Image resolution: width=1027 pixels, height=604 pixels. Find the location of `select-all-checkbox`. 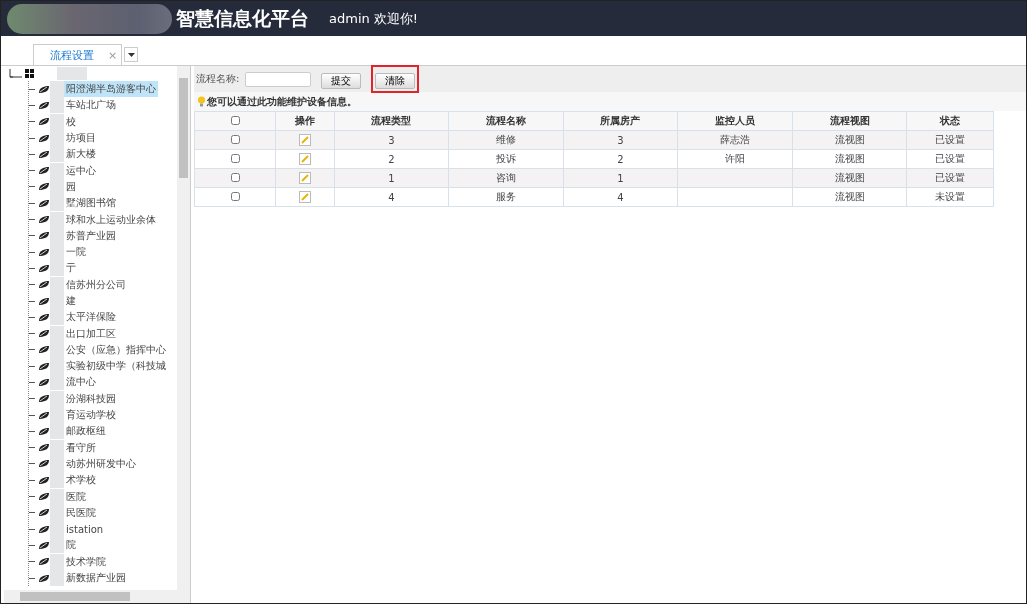

select-all-checkbox is located at coordinates (235, 120).